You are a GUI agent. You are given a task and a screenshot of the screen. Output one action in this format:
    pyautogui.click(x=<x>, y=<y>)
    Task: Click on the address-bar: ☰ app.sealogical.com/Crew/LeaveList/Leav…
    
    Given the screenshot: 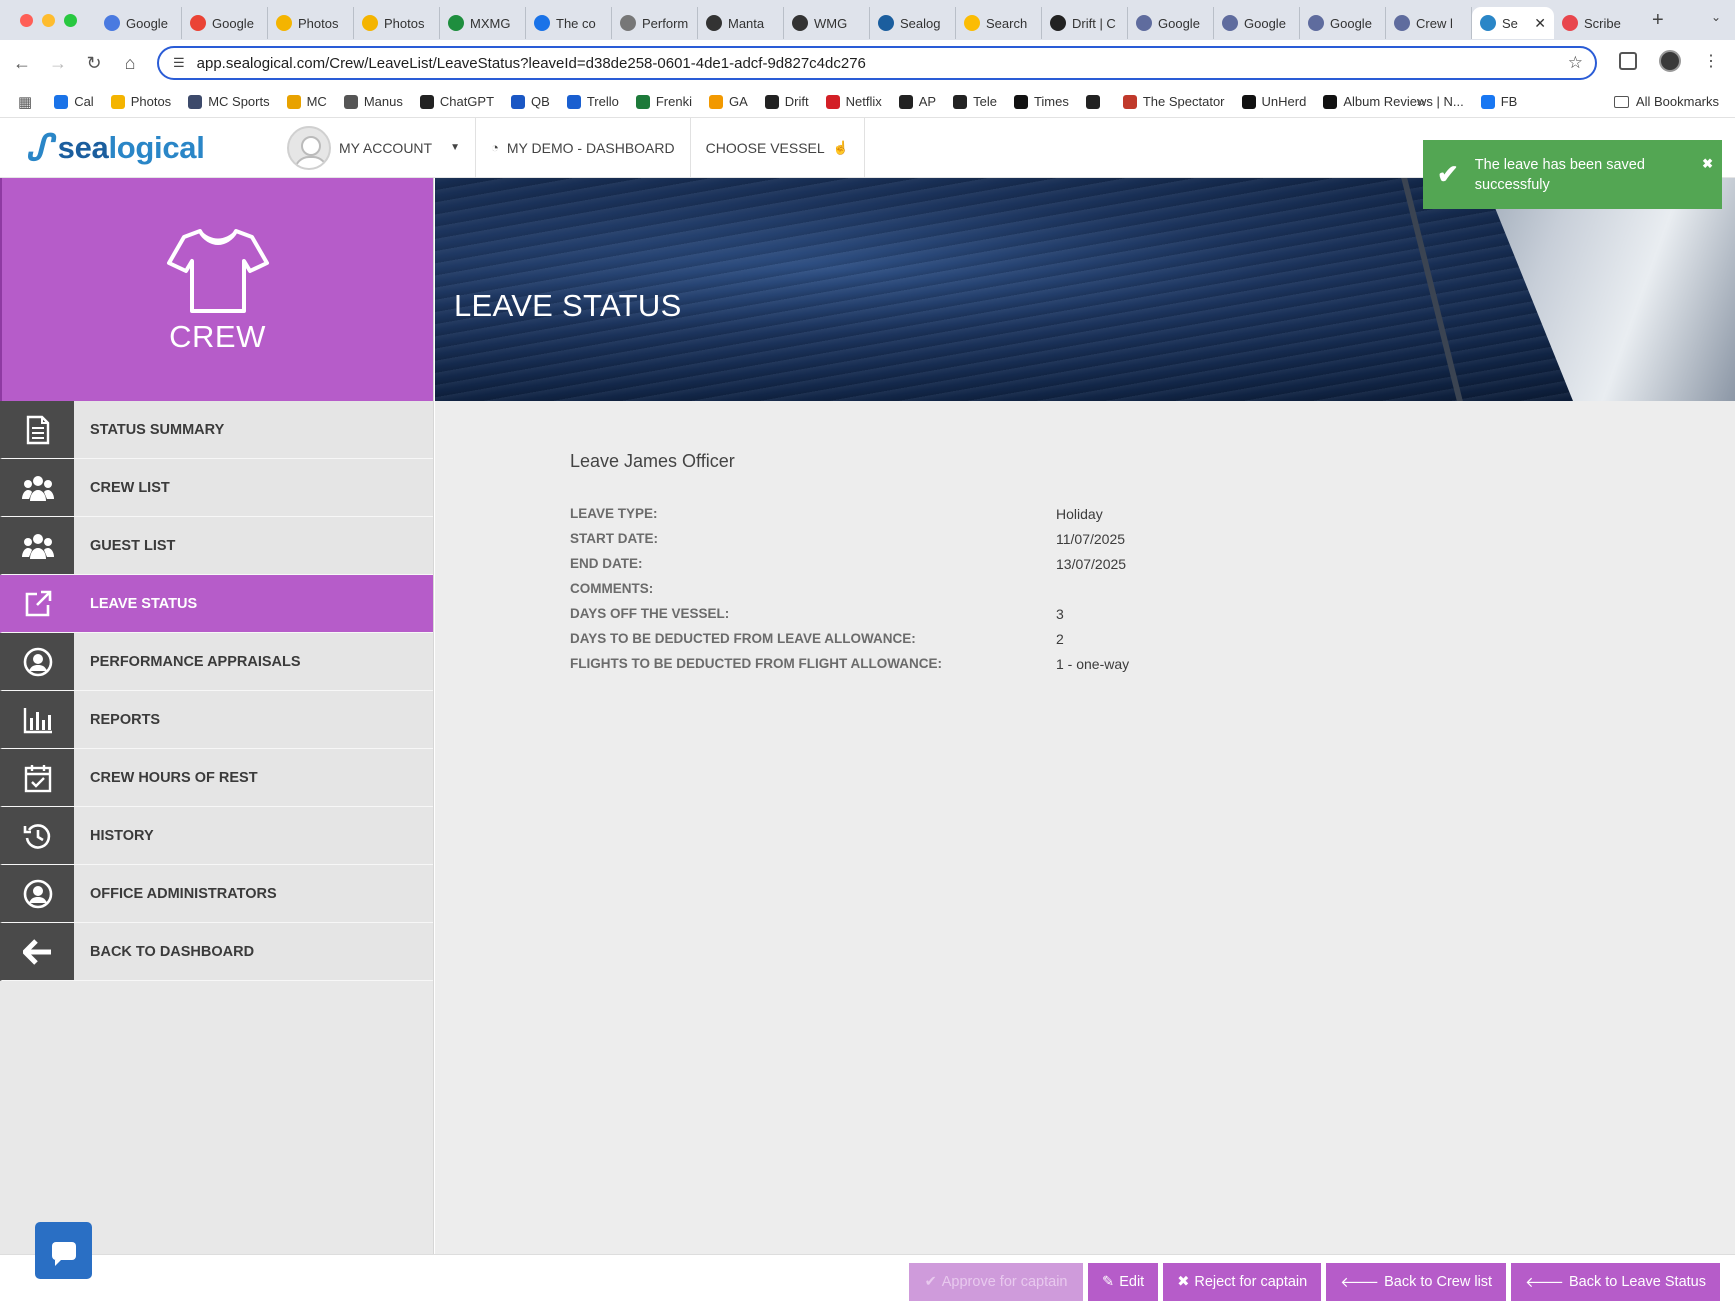 What is the action you would take?
    pyautogui.click(x=877, y=63)
    